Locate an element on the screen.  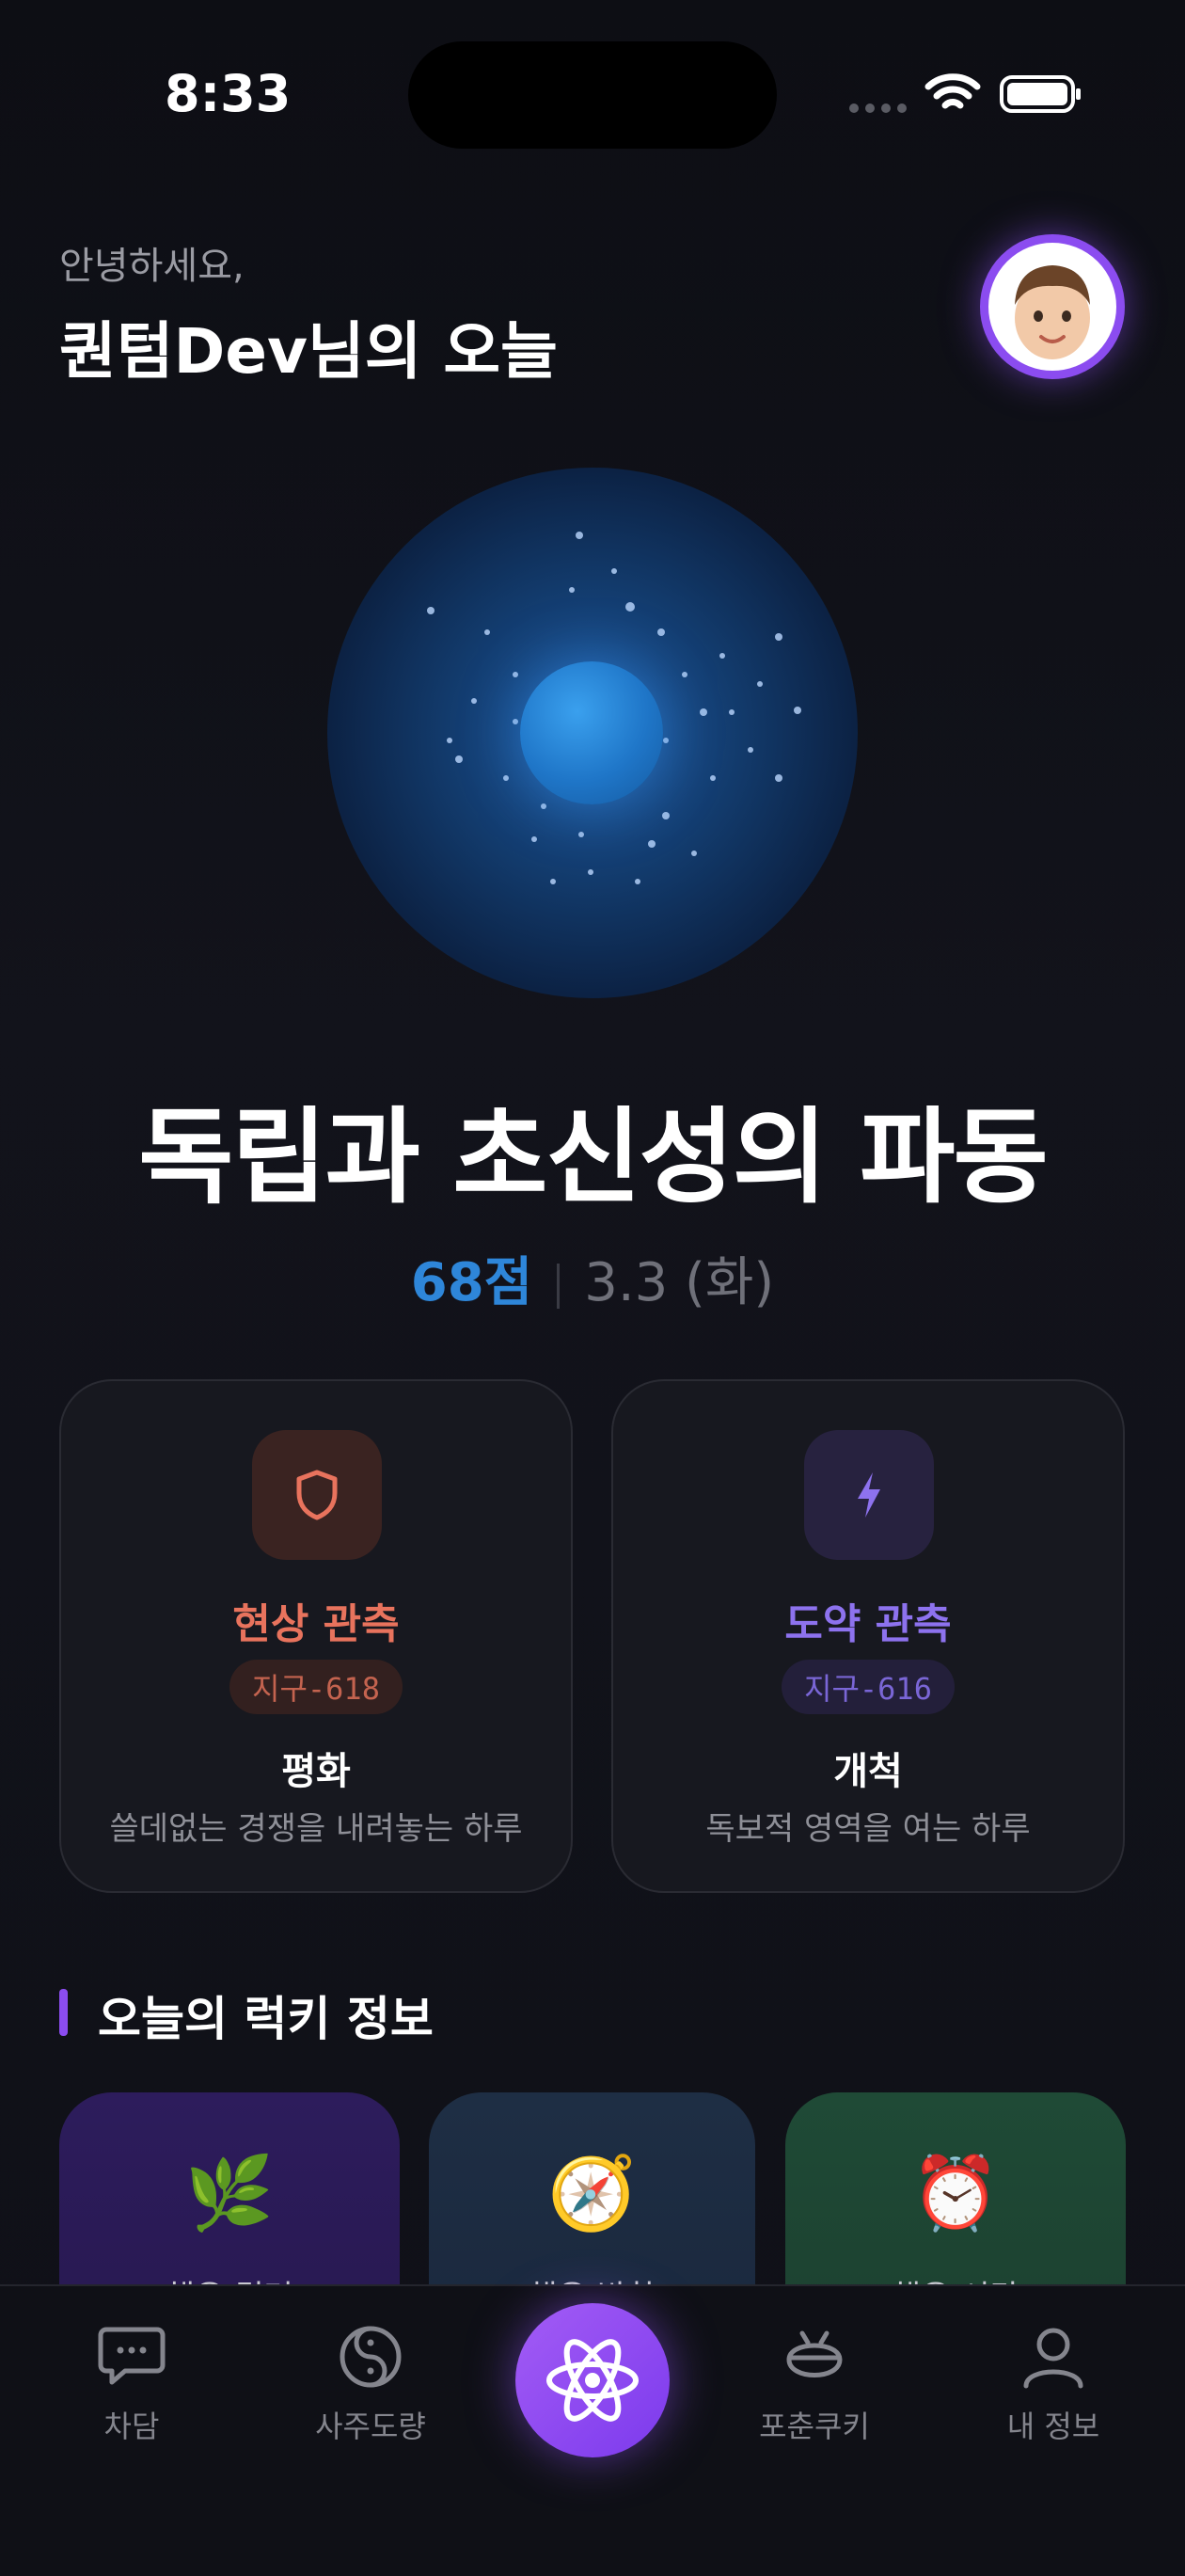
tab-chat: 차담 is located at coordinates (131, 2385).